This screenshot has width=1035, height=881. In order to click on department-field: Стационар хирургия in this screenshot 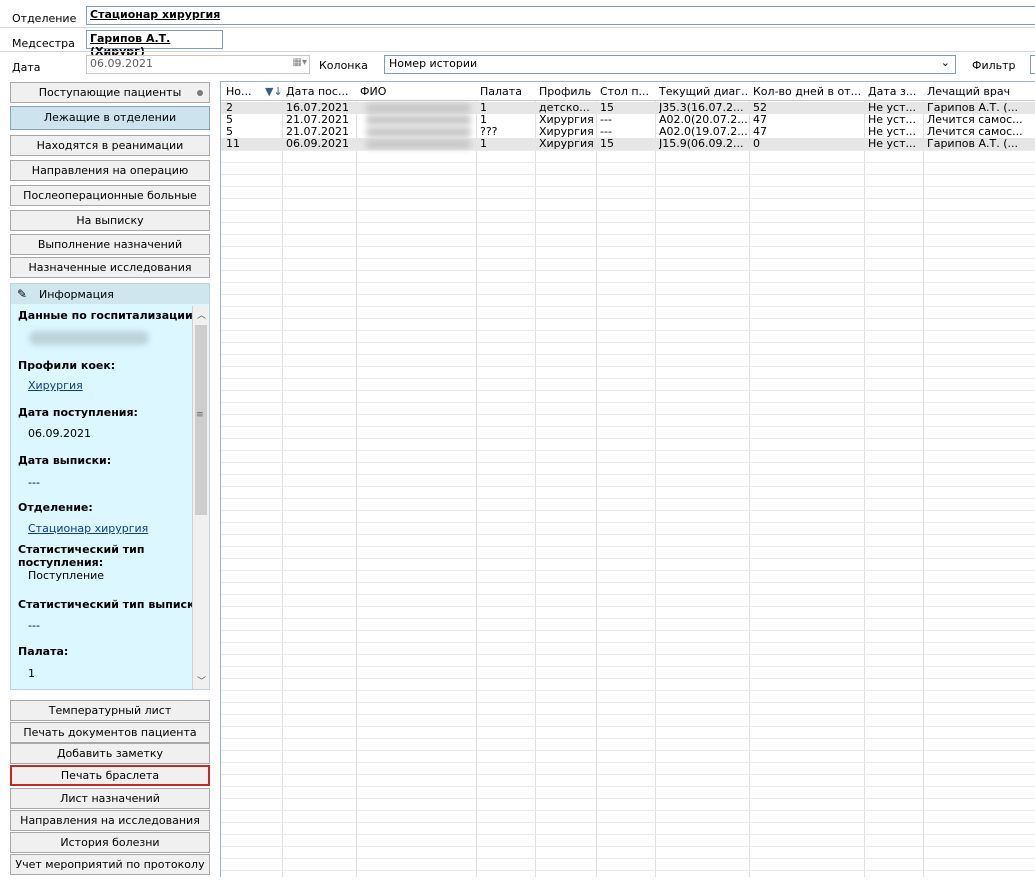, I will do `click(560, 15)`.